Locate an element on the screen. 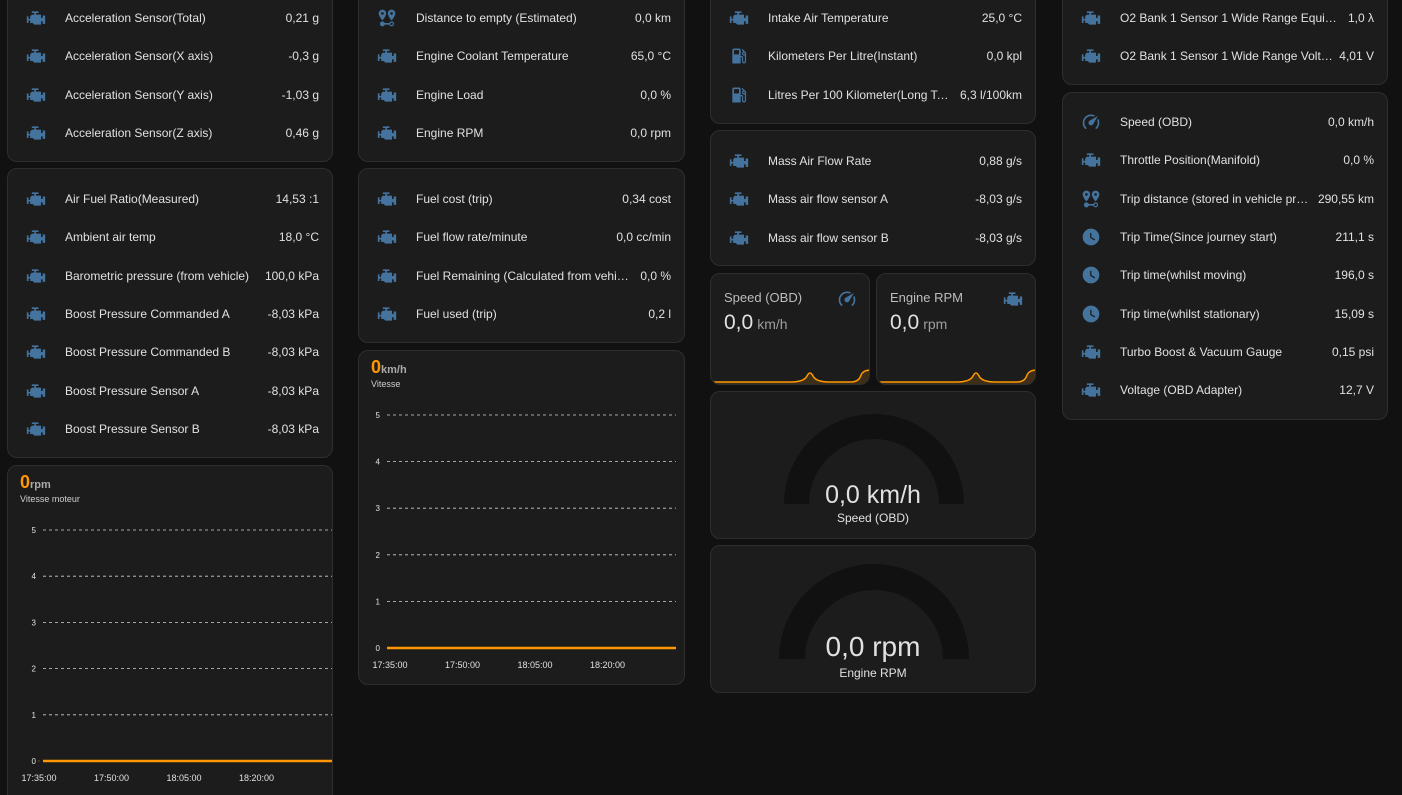 The width and height of the screenshot is (1402, 795). entity-row: 65,0 °C Engine Coolant Temperature is located at coordinates (521, 56).